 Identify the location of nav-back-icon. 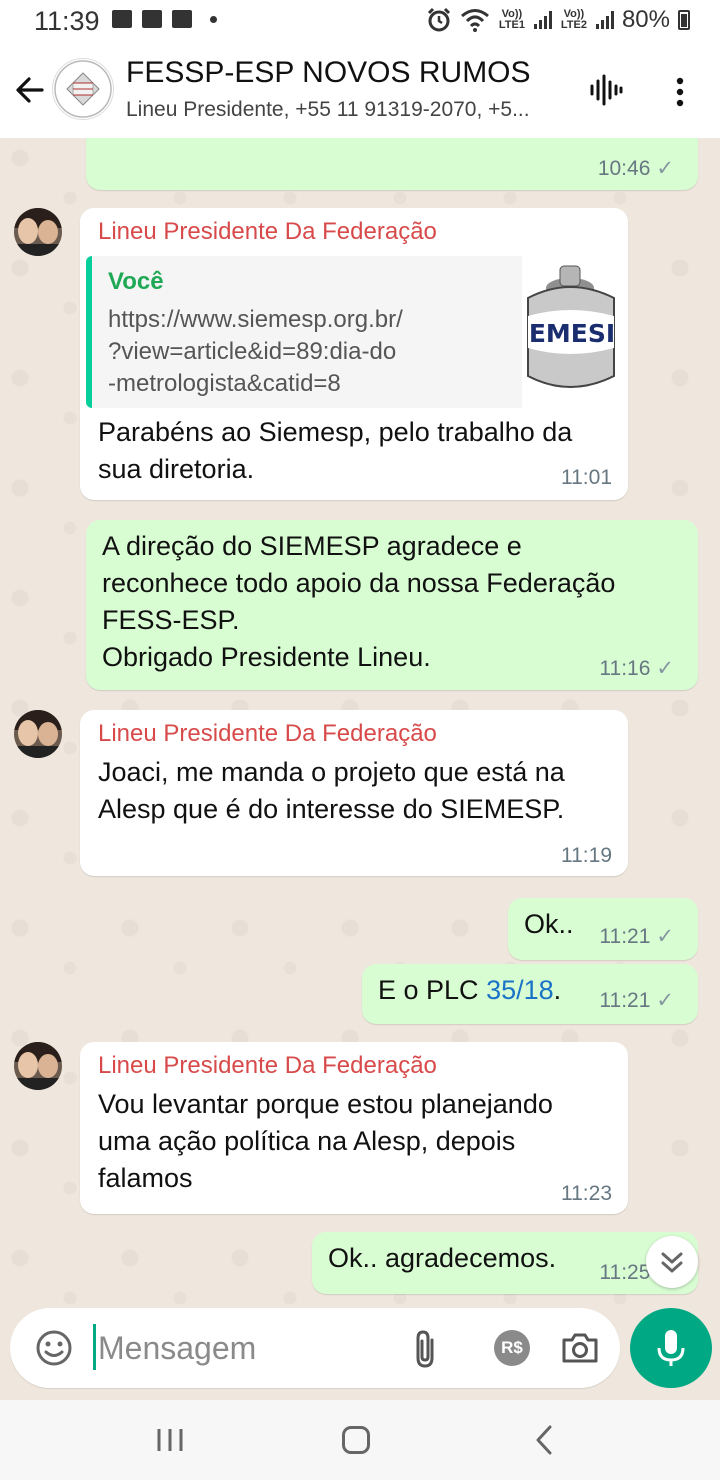
(544, 1440).